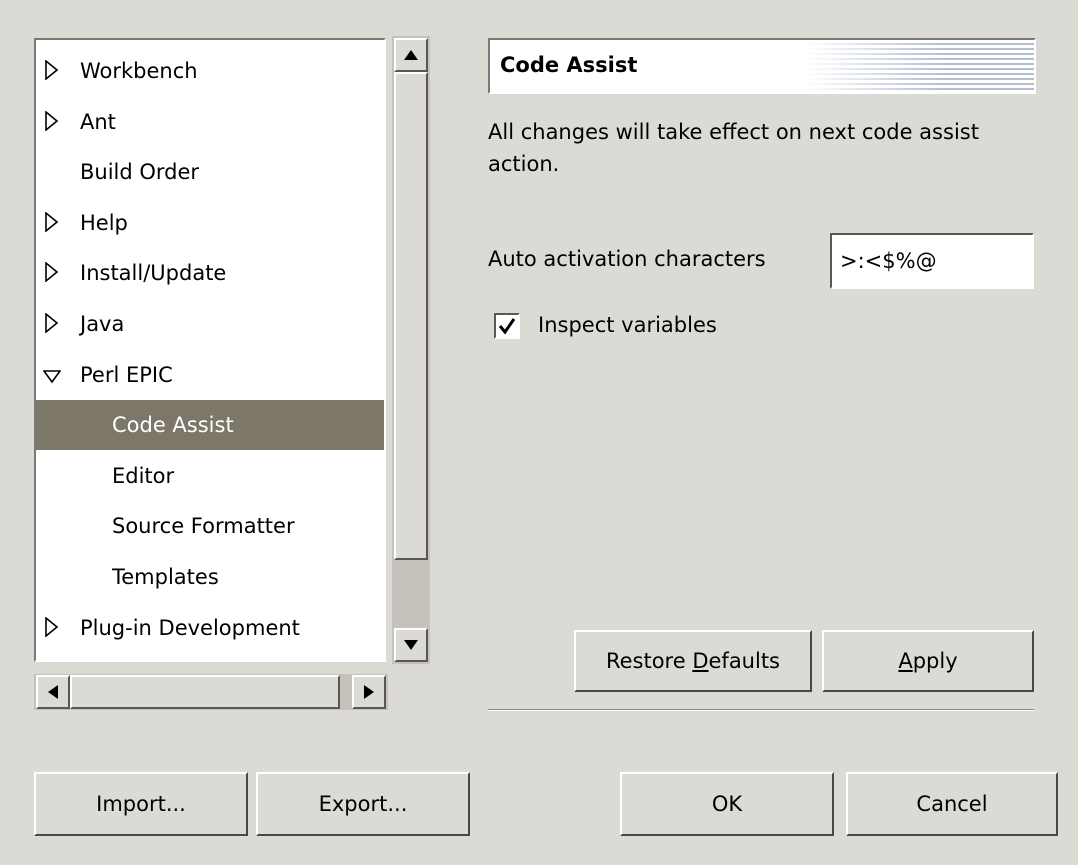  What do you see at coordinates (761, 710) in the screenshot?
I see `separator` at bounding box center [761, 710].